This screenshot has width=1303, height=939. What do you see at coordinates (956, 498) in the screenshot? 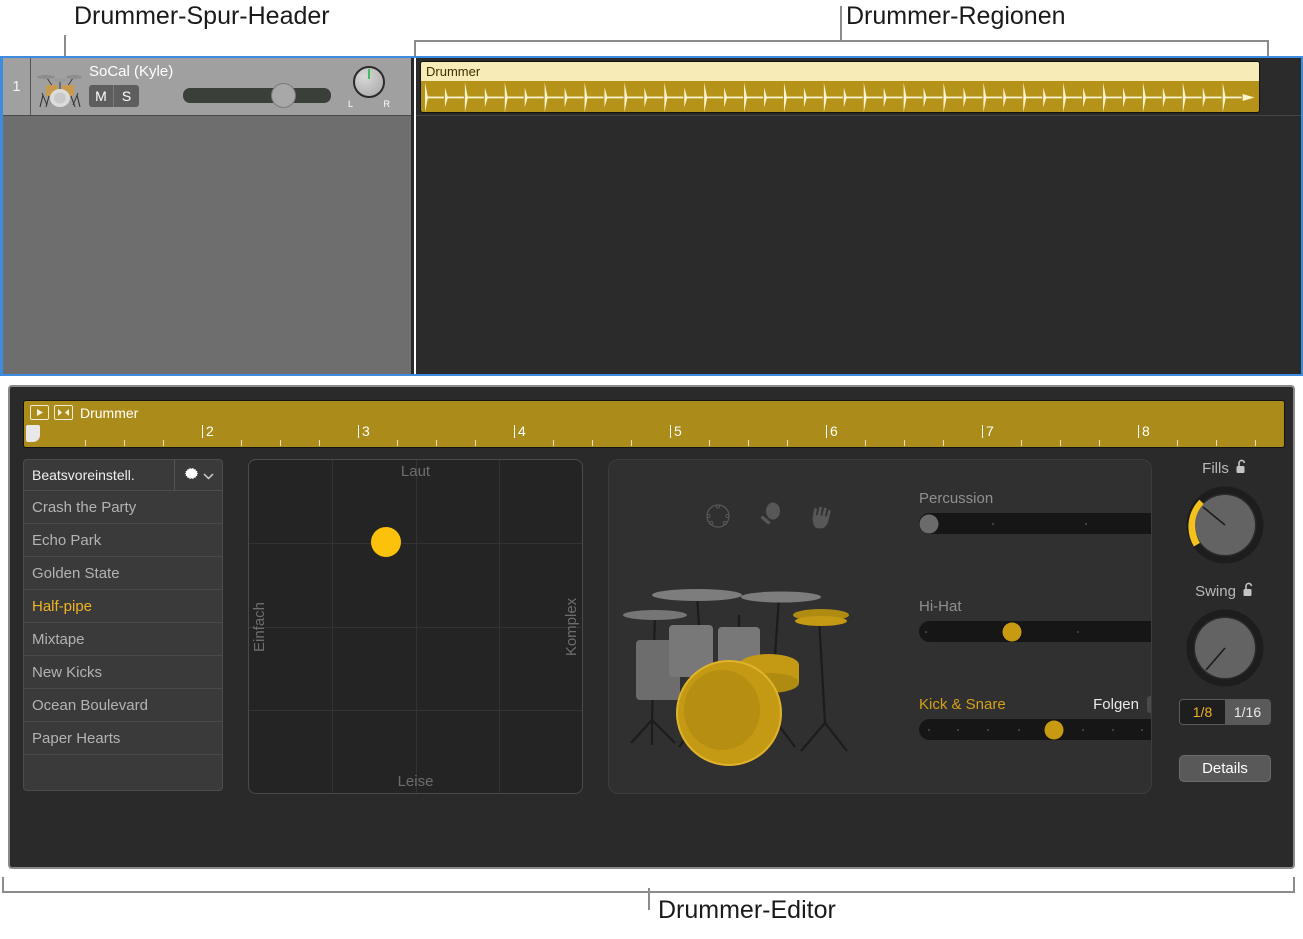
I see `slider-label: Percussion` at bounding box center [956, 498].